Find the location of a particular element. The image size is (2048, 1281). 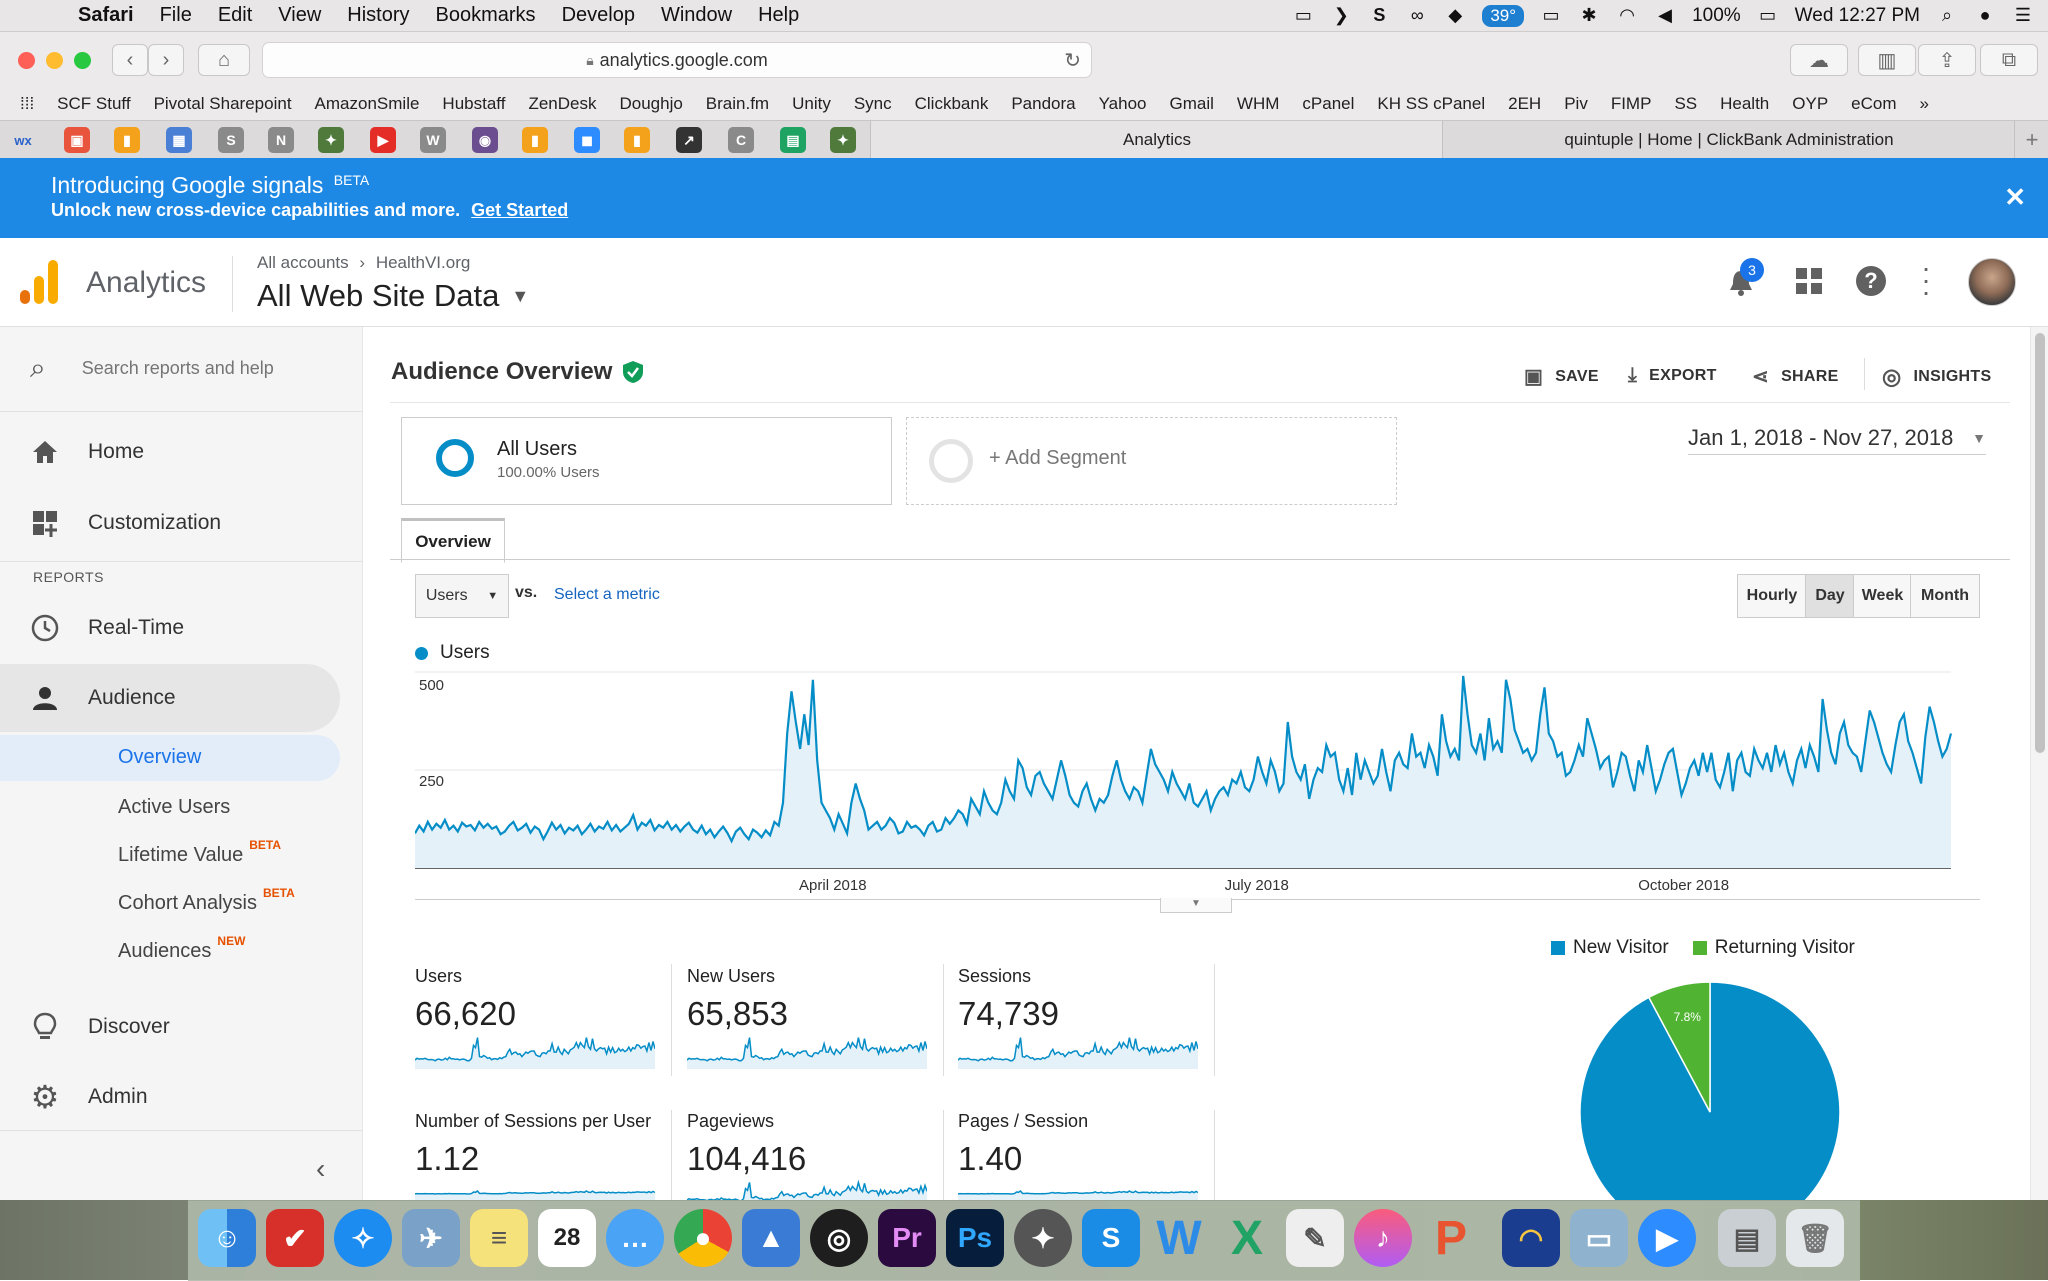

icloud-tabs-button: ☁ is located at coordinates (1819, 60).